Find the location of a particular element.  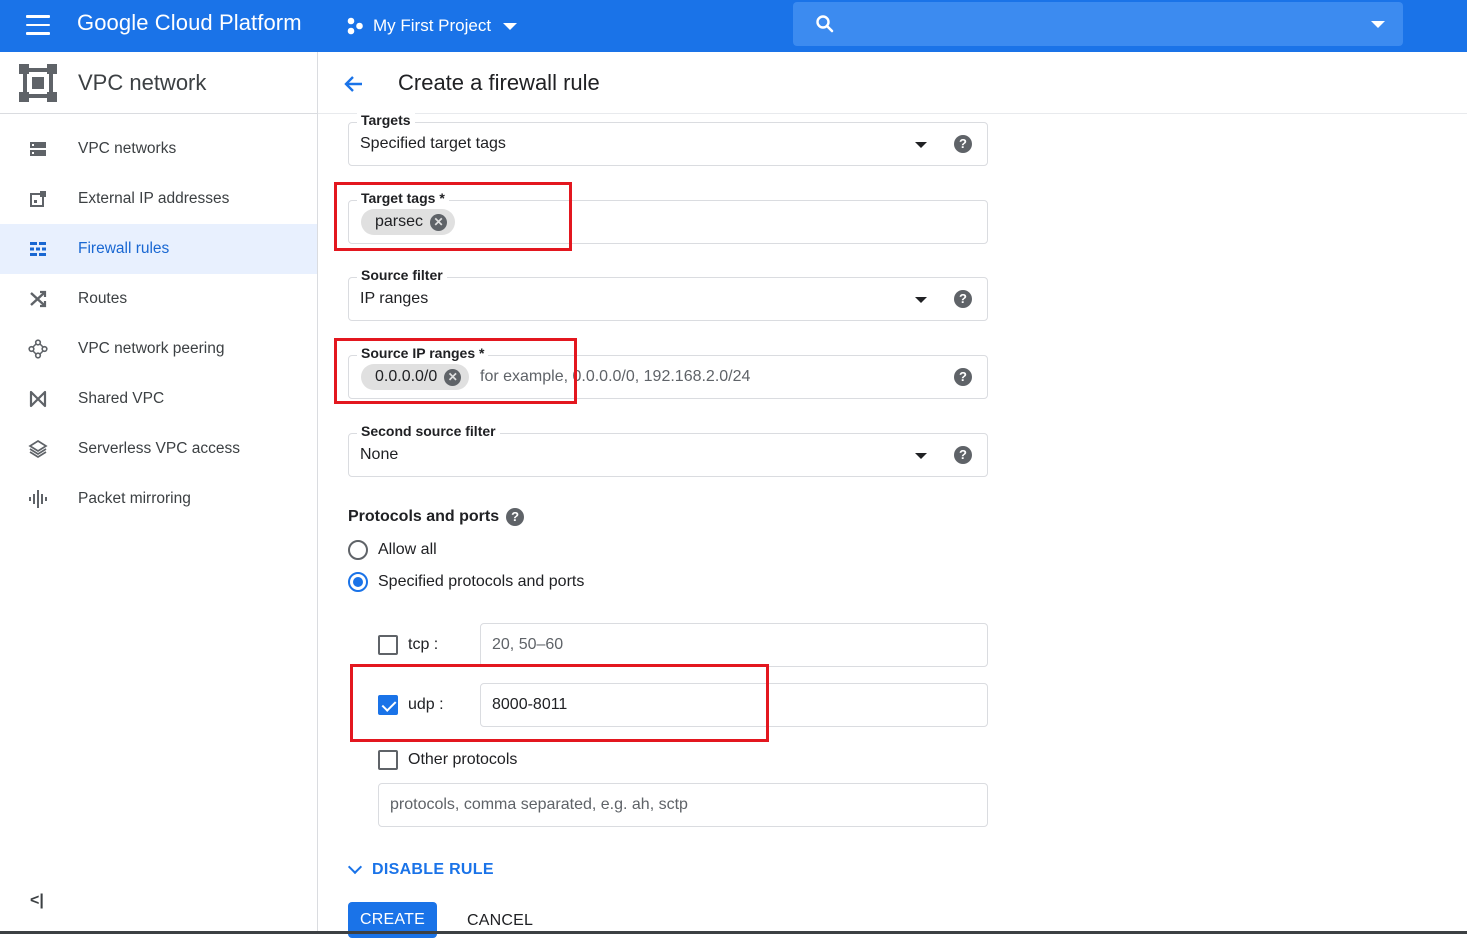

sidebar-item-label: Firewall rules is located at coordinates (124, 248).